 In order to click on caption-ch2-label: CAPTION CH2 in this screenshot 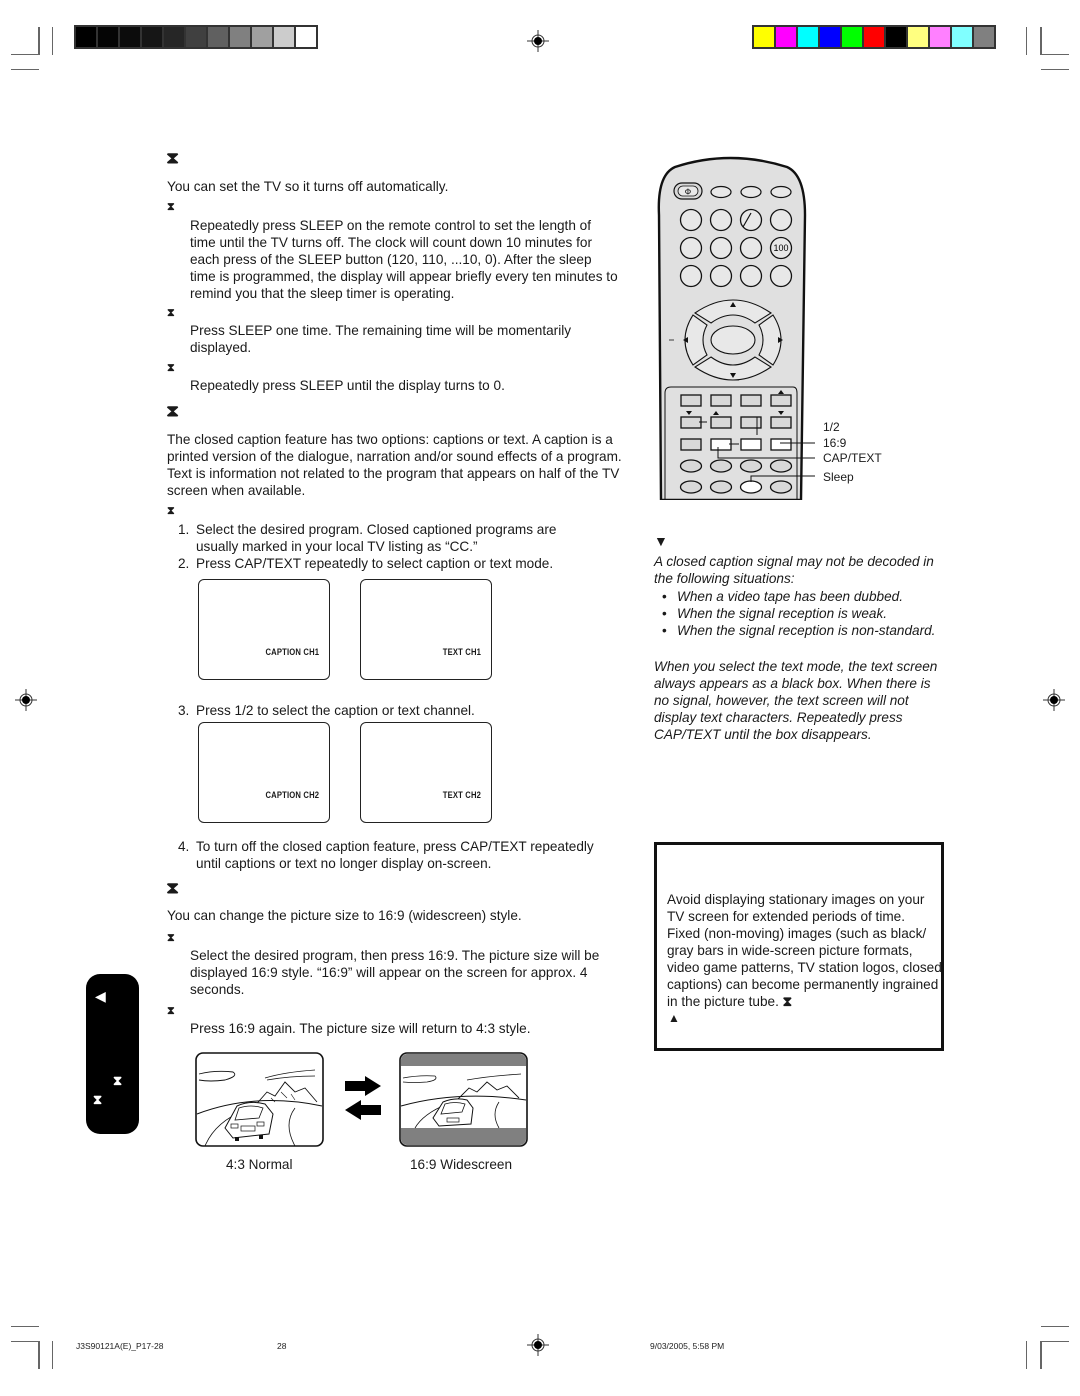, I will do `click(292, 795)`.